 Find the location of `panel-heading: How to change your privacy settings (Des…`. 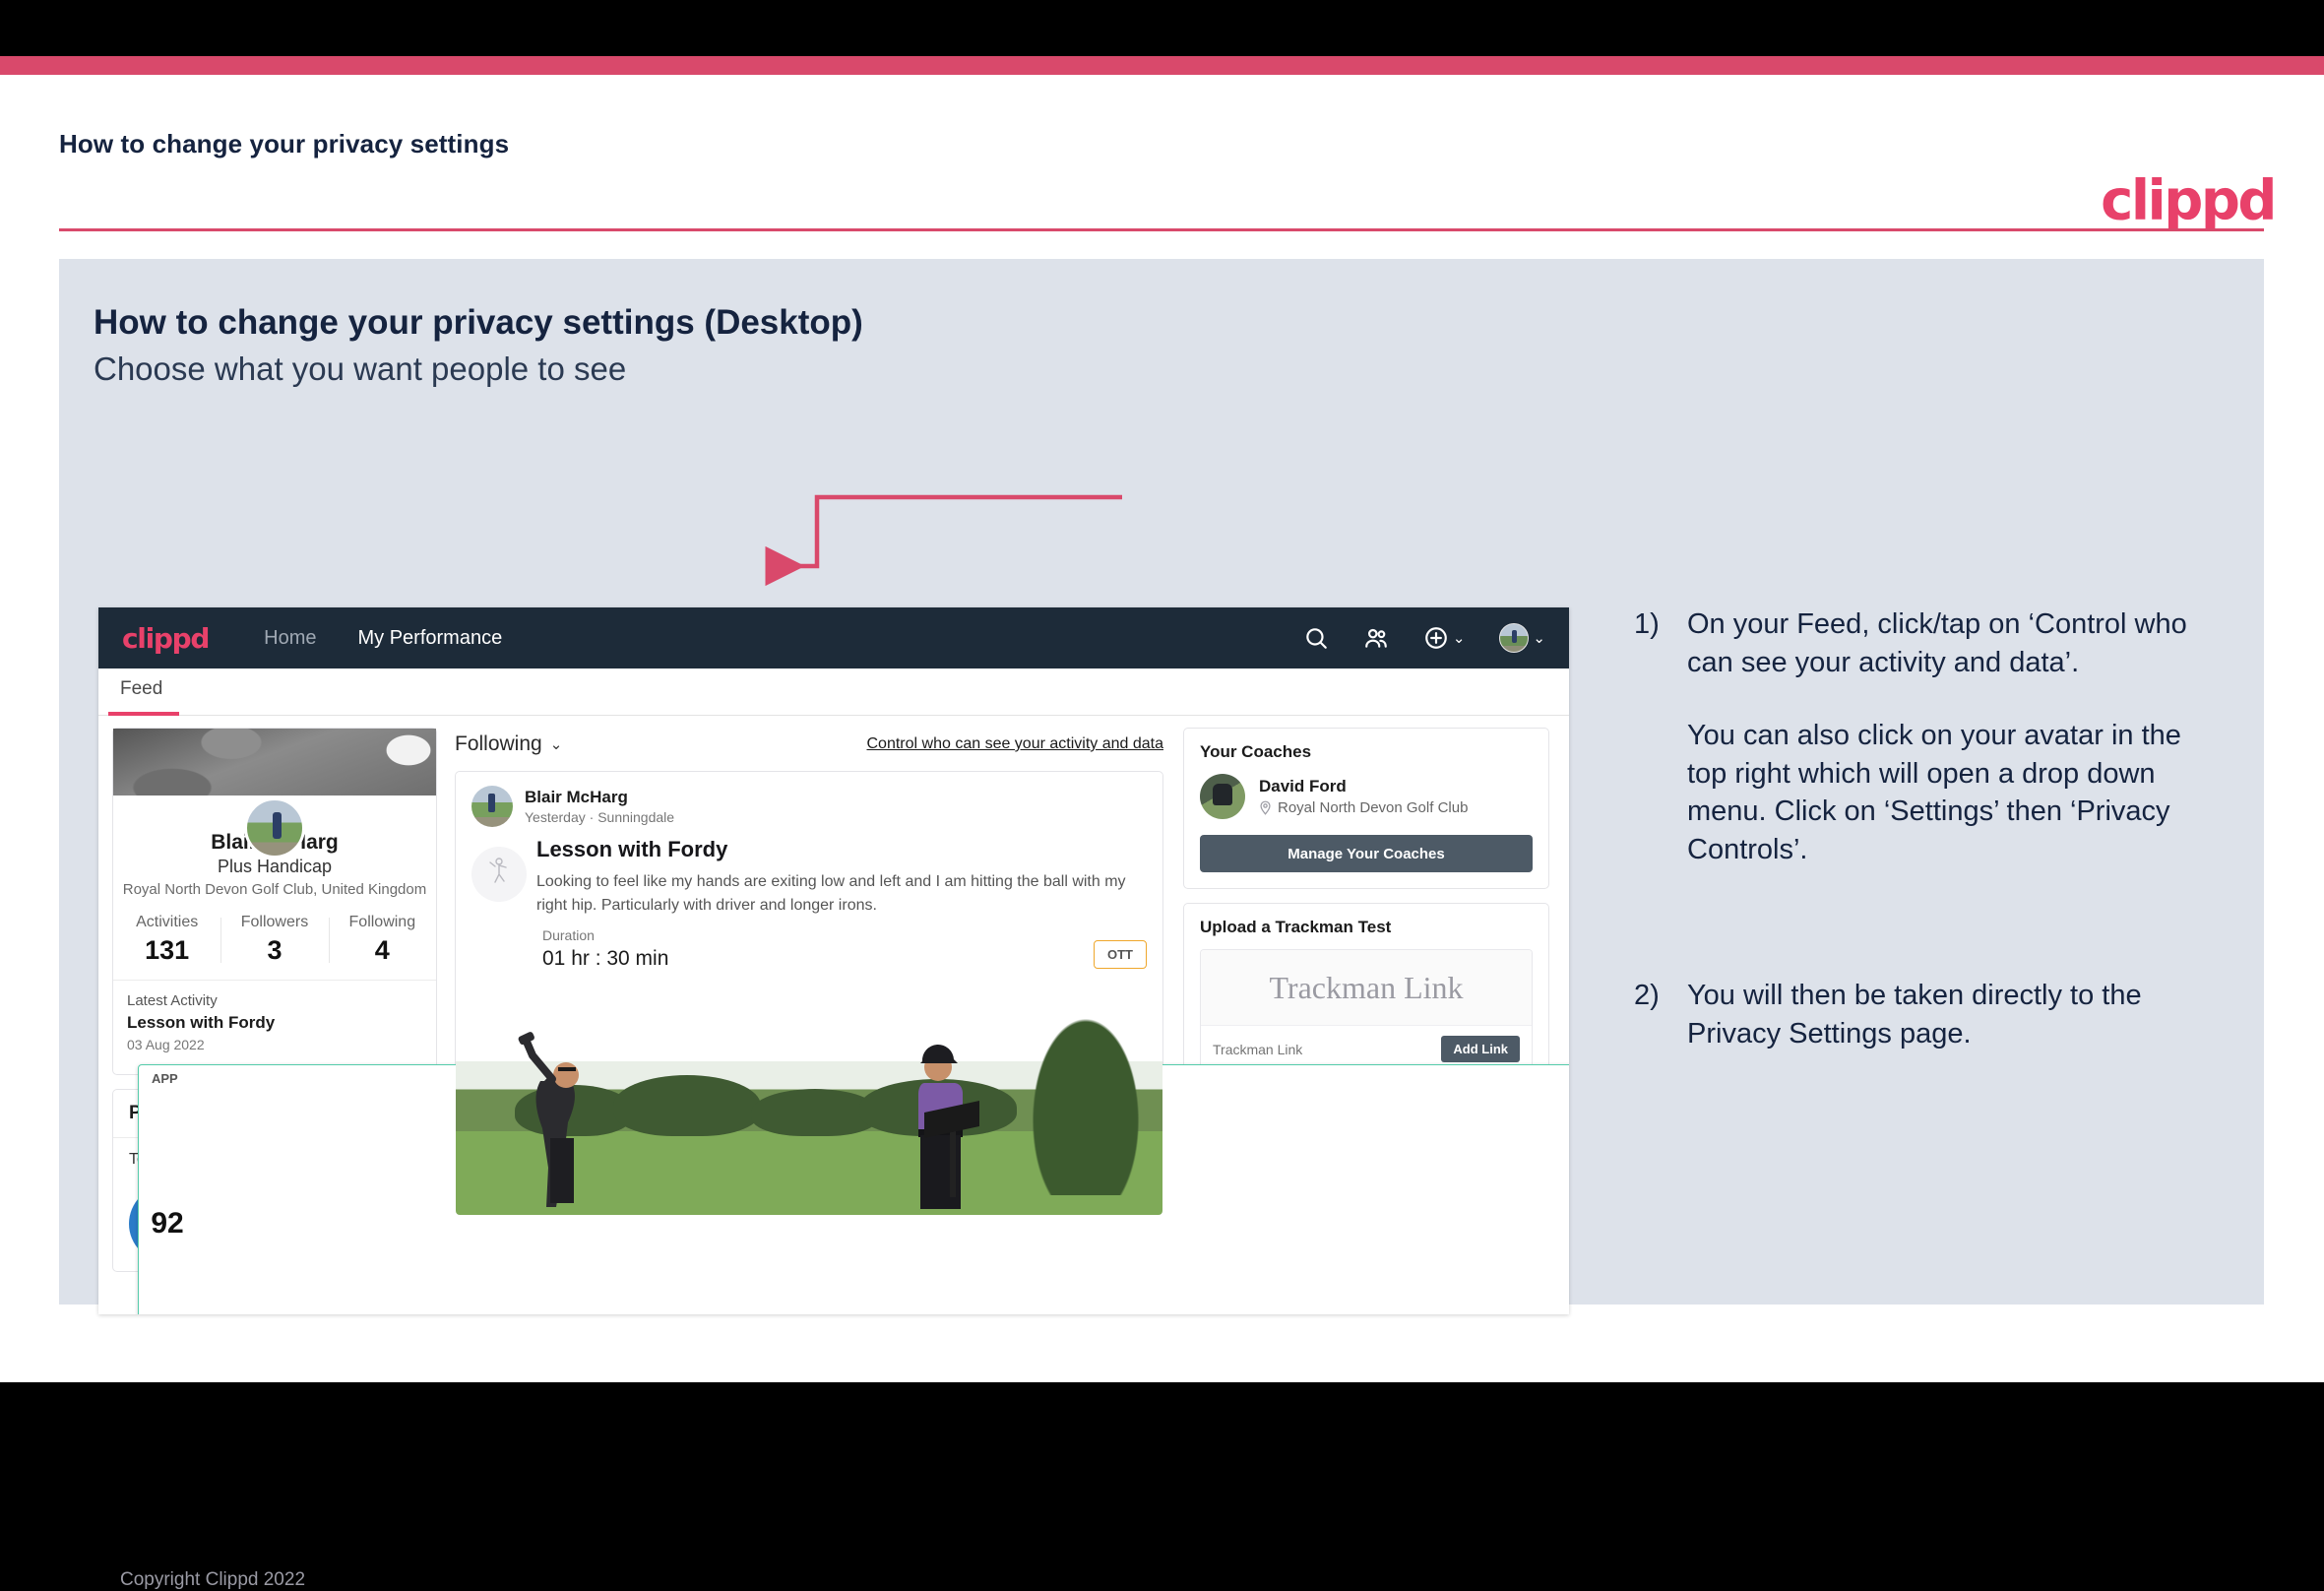

panel-heading: How to change your privacy settings (Des… is located at coordinates (478, 322).